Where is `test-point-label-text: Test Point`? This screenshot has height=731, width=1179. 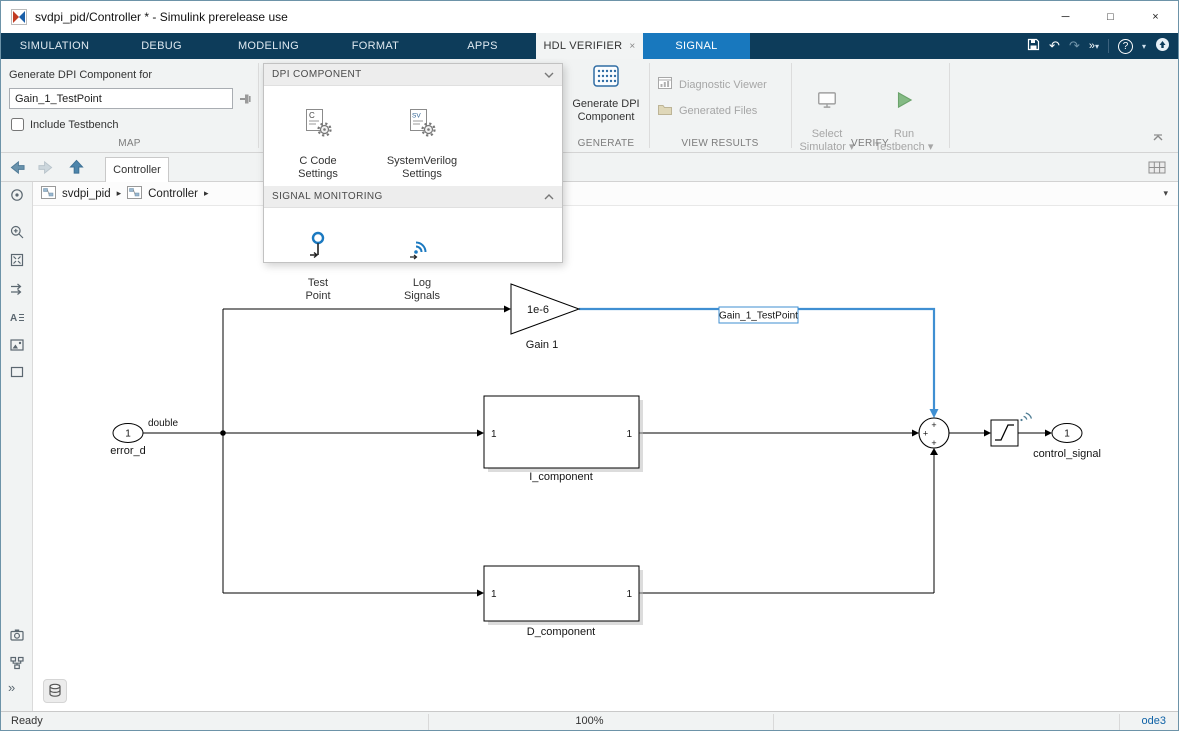
test-point-label-text: Test Point is located at coordinates (318, 289).